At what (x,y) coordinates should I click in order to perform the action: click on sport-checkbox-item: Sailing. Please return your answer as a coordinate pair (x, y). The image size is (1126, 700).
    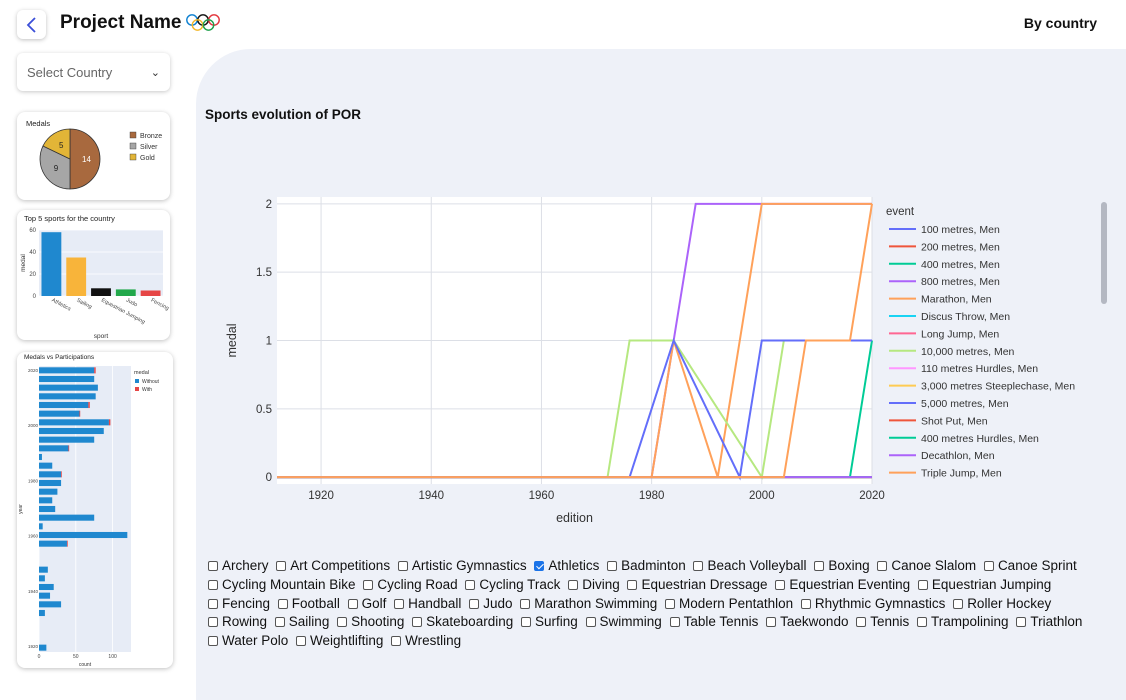
    Looking at the image, I should click on (301, 622).